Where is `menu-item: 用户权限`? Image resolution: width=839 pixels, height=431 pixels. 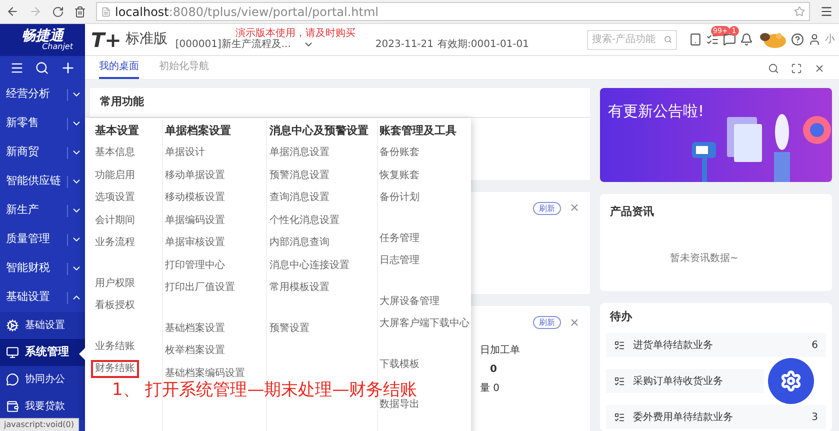
menu-item: 用户权限 is located at coordinates (115, 283).